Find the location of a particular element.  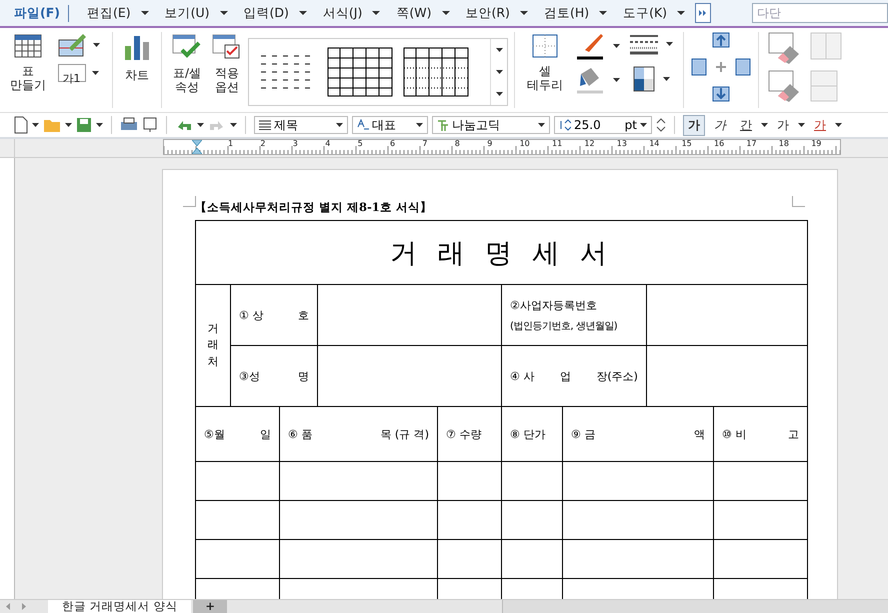

cell-shade-icon is located at coordinates (643, 79).